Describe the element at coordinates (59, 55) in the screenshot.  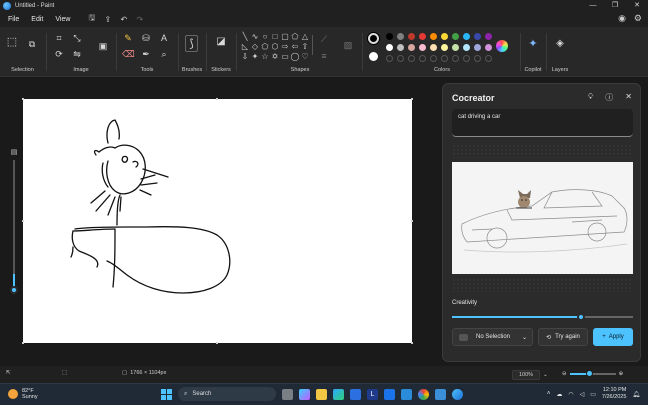
I see `rotate-icon: ⟳` at that location.